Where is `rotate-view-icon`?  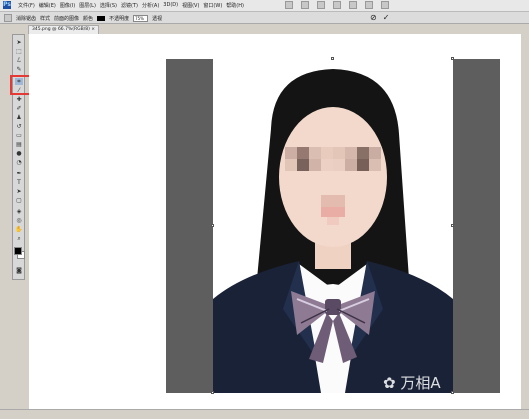 rotate-view-icon is located at coordinates (353, 5).